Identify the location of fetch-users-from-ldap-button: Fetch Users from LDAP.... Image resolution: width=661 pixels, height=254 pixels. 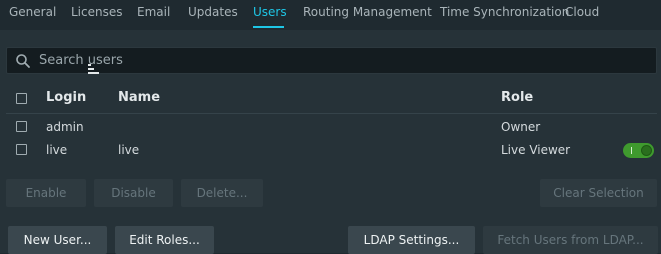
(570, 240).